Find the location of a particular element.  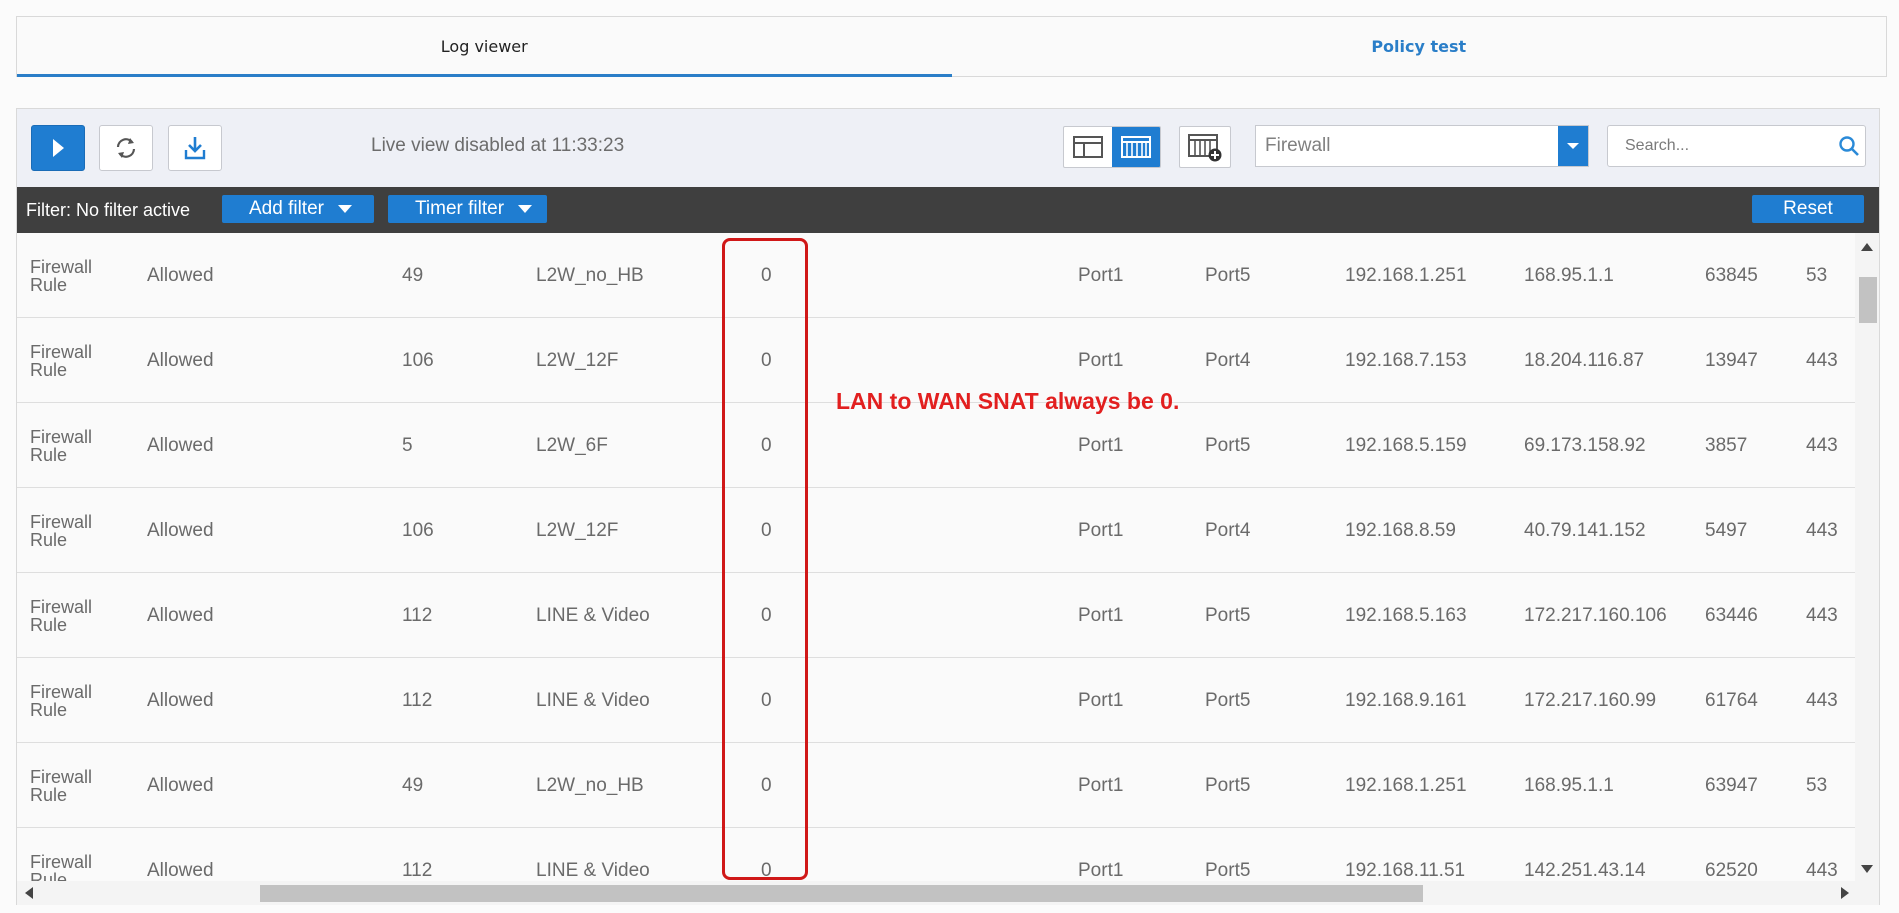

detailed-view-button is located at coordinates (1088, 147).